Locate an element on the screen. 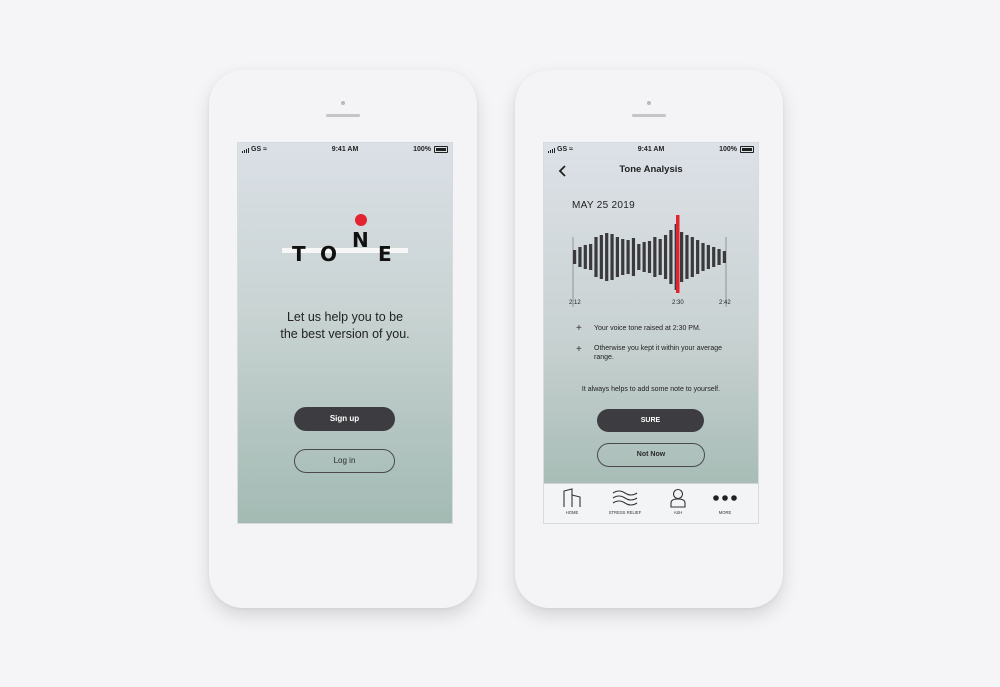  more-icon is located at coordinates (725, 498).